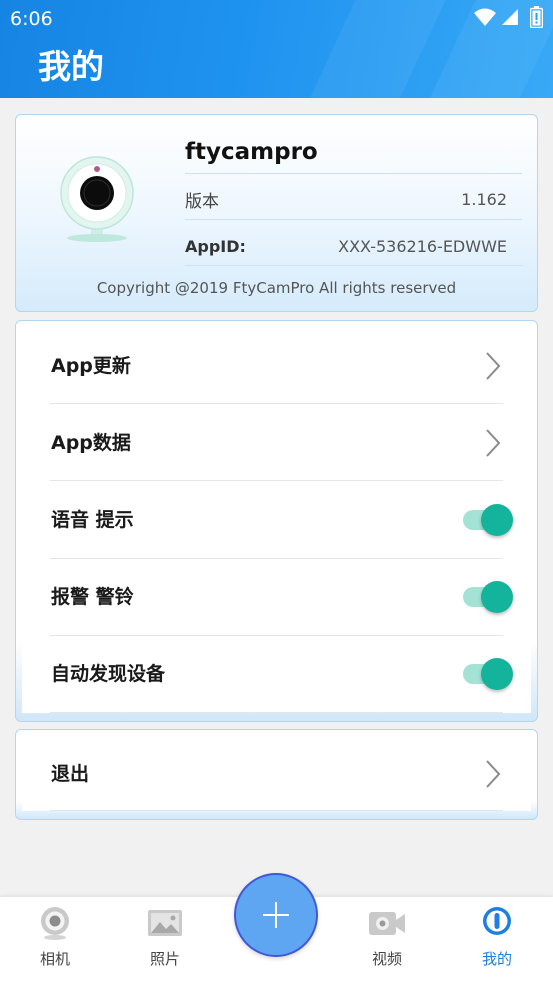 The image size is (553, 983). Describe the element at coordinates (484, 199) in the screenshot. I see `version-value: 1.162` at that location.